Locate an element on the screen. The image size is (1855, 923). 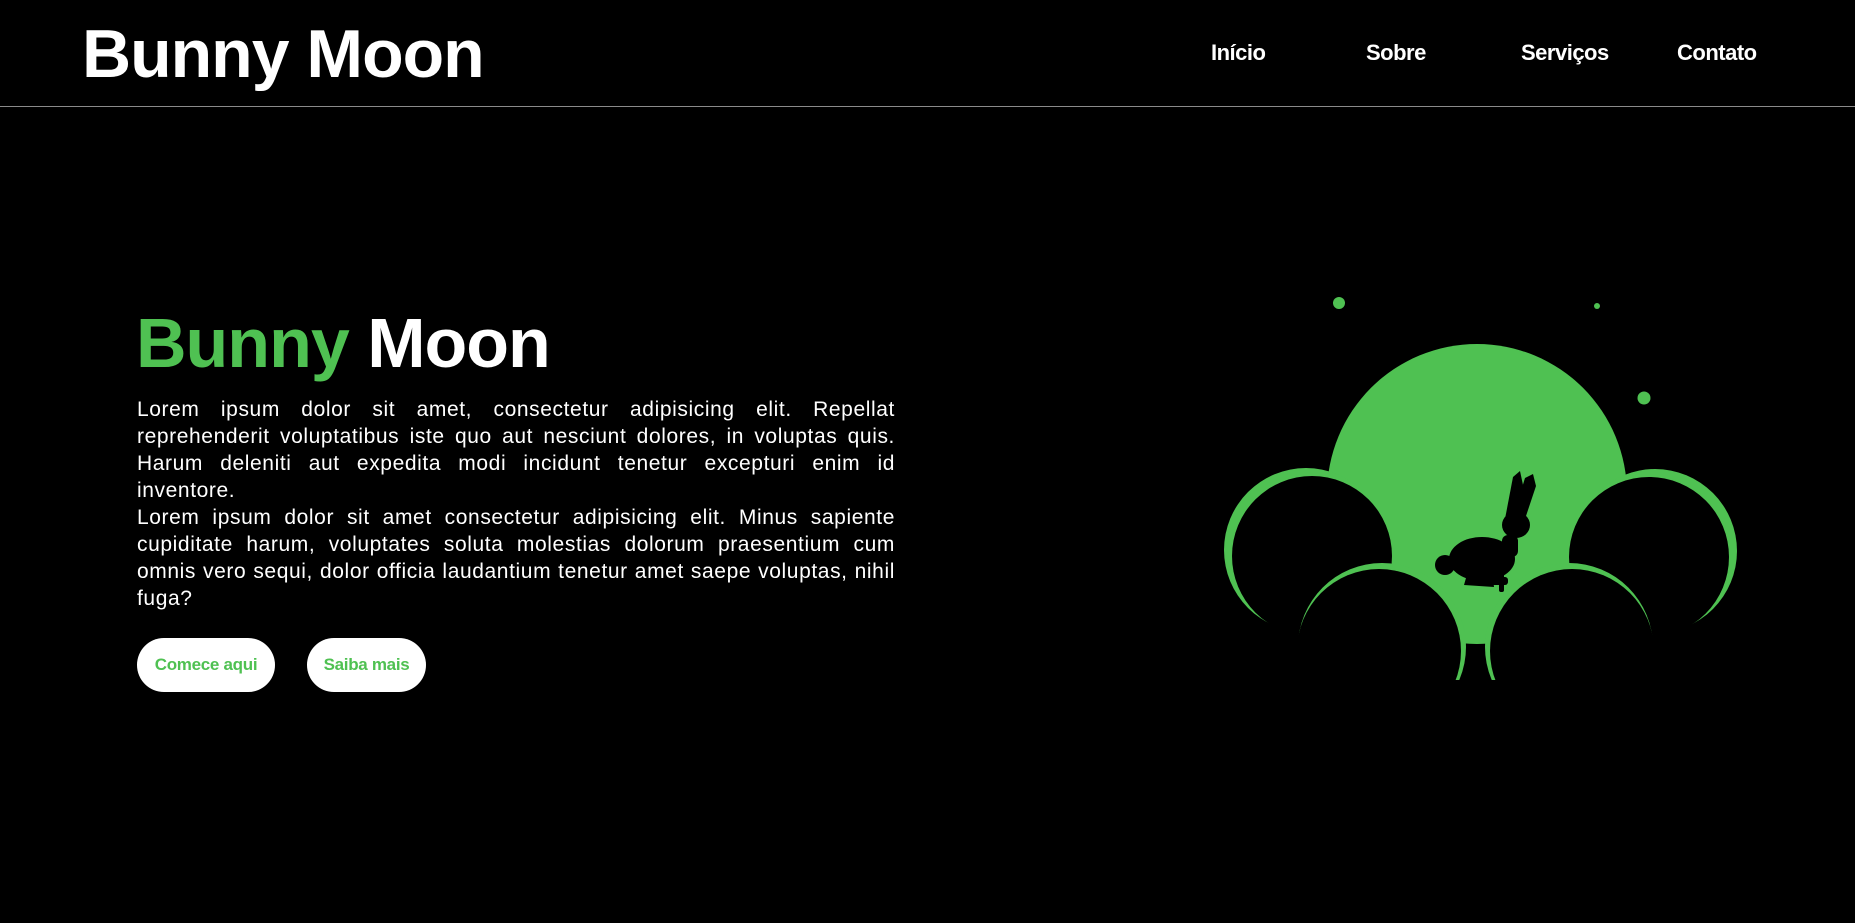
hero-title-rest: Moon is located at coordinates (459, 343).